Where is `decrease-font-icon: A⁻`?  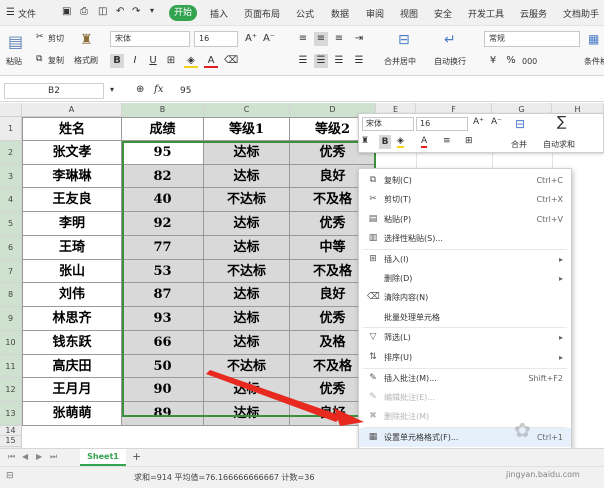
decrease-font-icon: A⁻ is located at coordinates (269, 39).